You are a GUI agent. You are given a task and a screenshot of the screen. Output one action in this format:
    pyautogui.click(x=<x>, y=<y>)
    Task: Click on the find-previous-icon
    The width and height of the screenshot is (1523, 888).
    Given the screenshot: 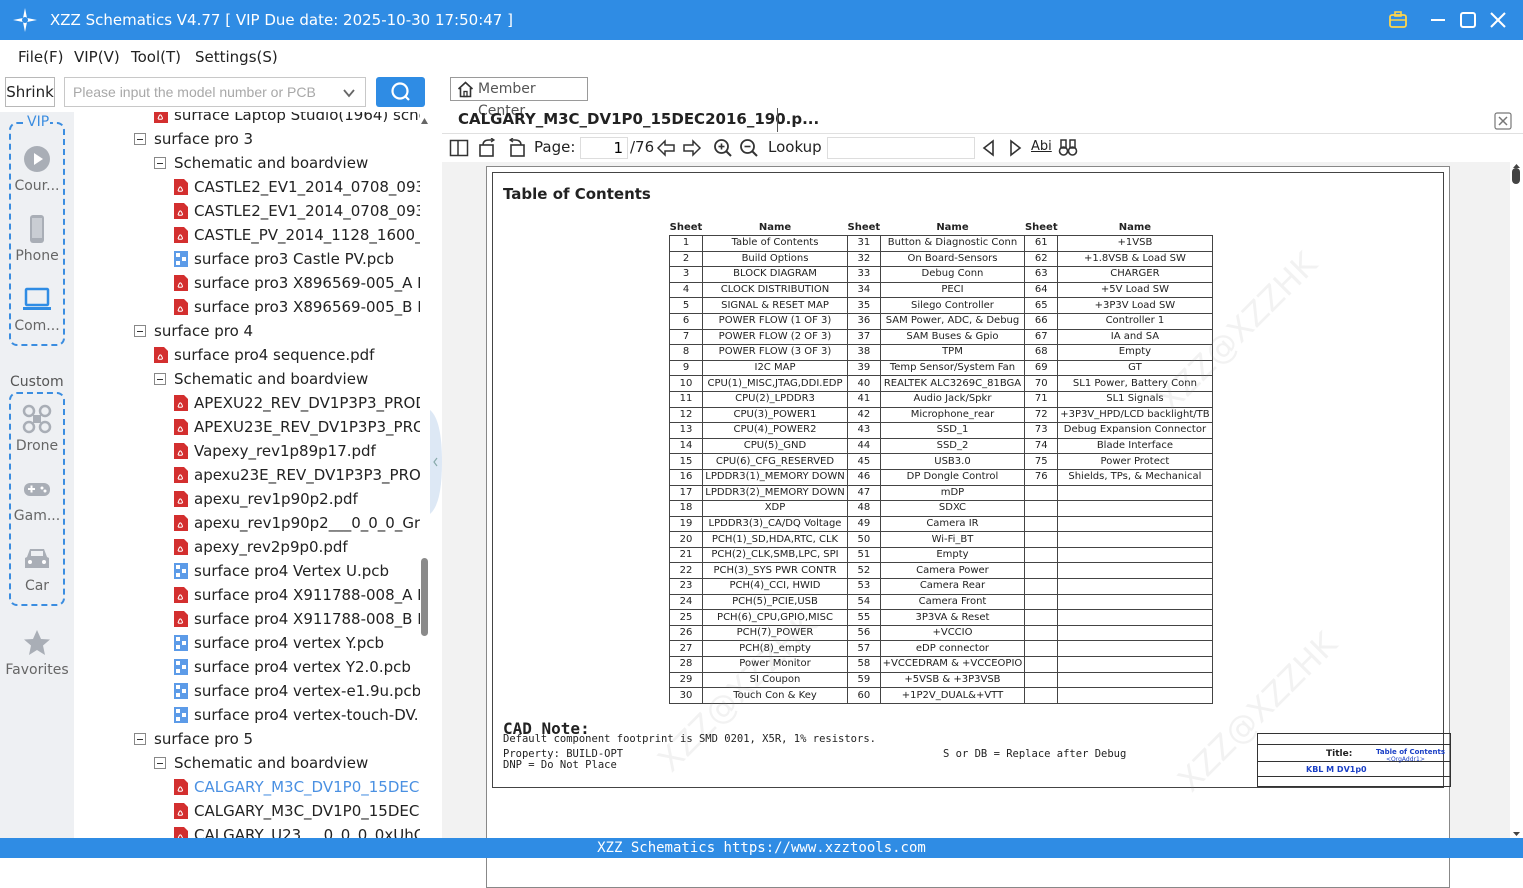 What is the action you would take?
    pyautogui.click(x=989, y=148)
    